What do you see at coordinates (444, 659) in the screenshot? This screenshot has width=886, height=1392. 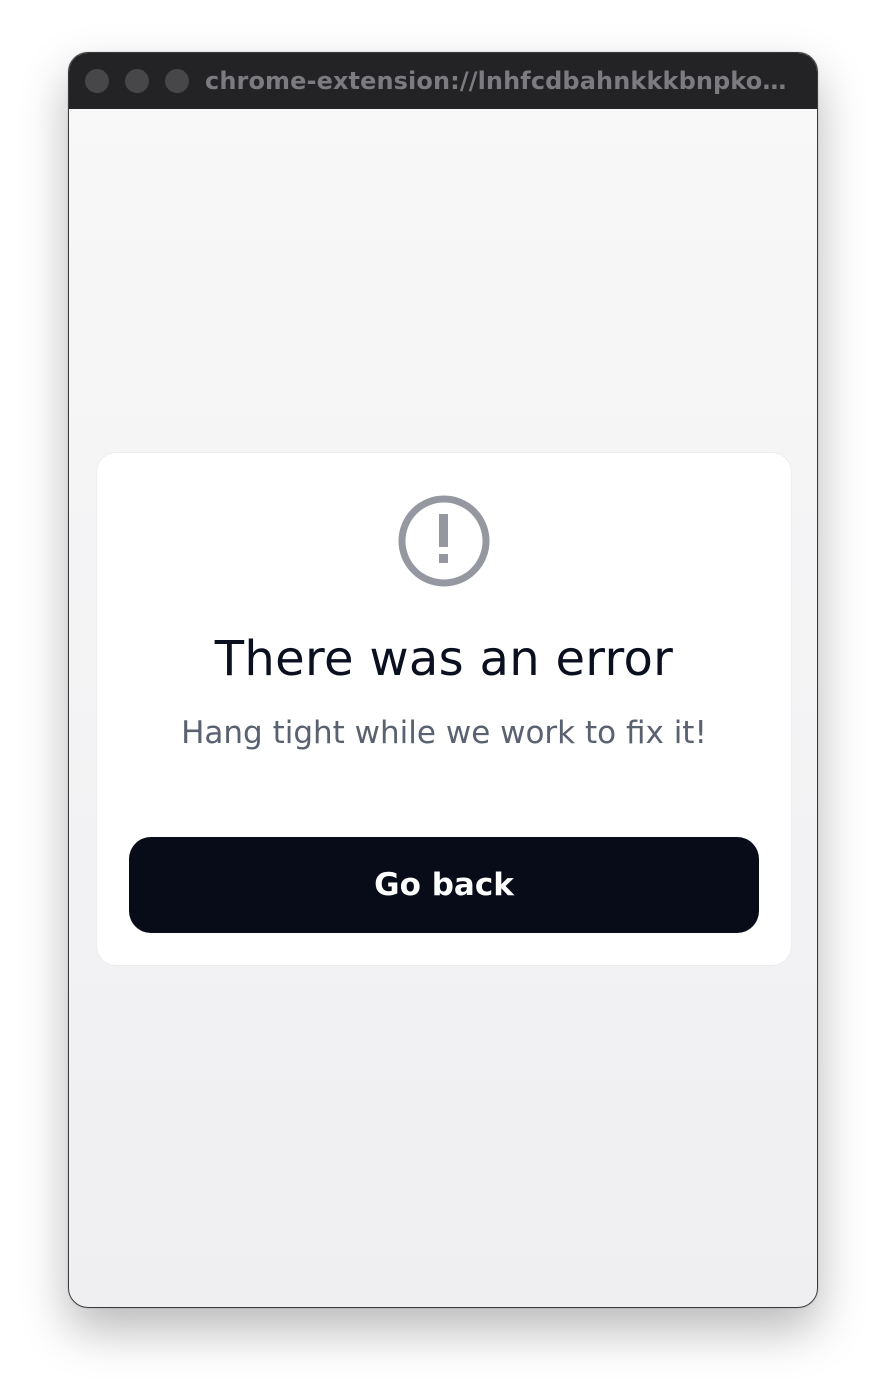 I see `error-title: There was an error` at bounding box center [444, 659].